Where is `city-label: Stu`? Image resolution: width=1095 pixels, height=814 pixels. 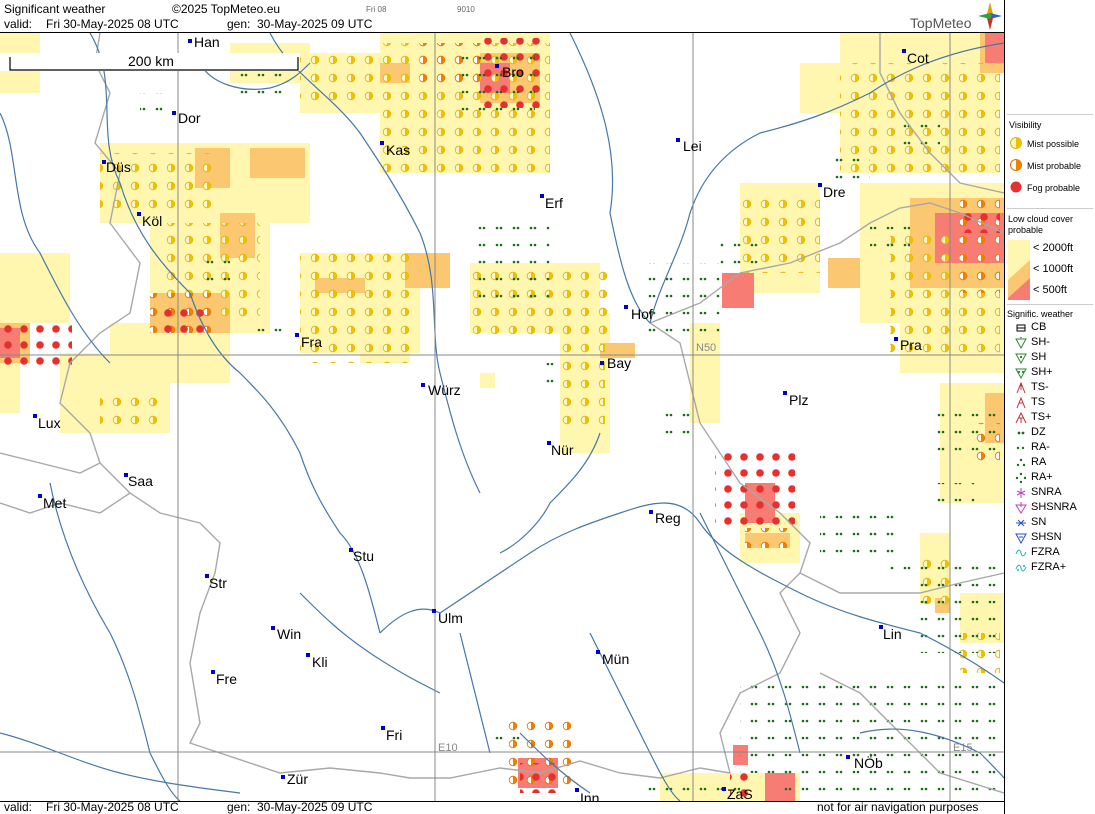 city-label: Stu is located at coordinates (363, 556).